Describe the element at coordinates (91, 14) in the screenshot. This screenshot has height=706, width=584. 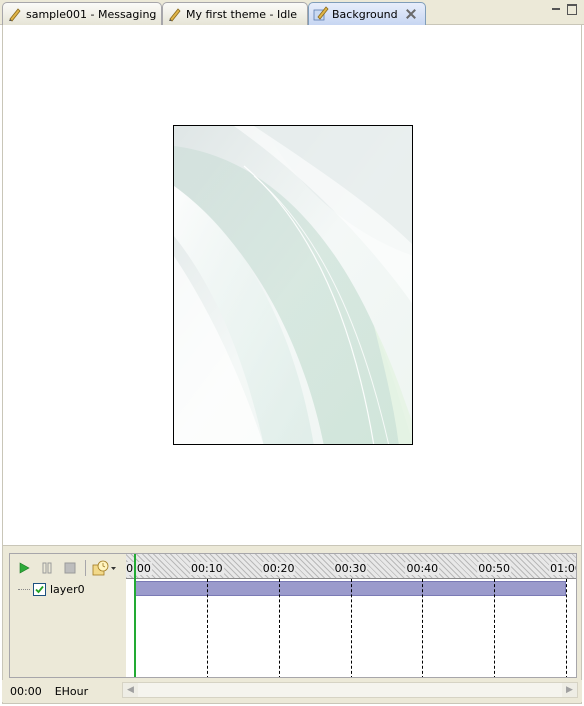
I see `tab-label: sample001 - Messaging` at that location.